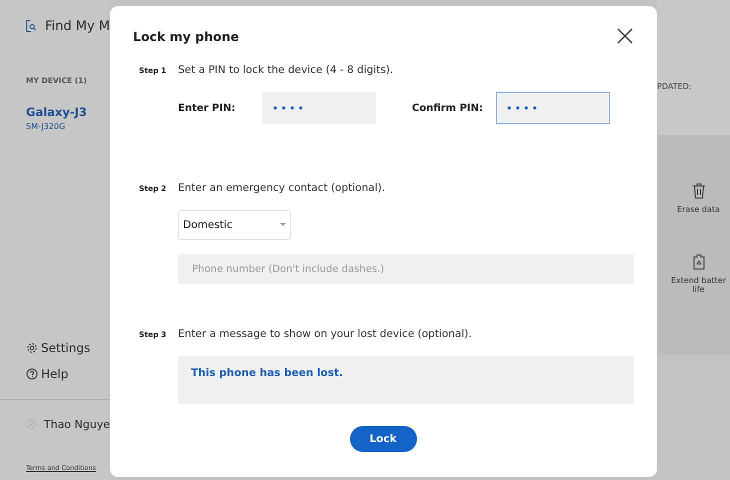 This screenshot has width=730, height=480. What do you see at coordinates (77, 26) in the screenshot?
I see `app-title: Find My M` at bounding box center [77, 26].